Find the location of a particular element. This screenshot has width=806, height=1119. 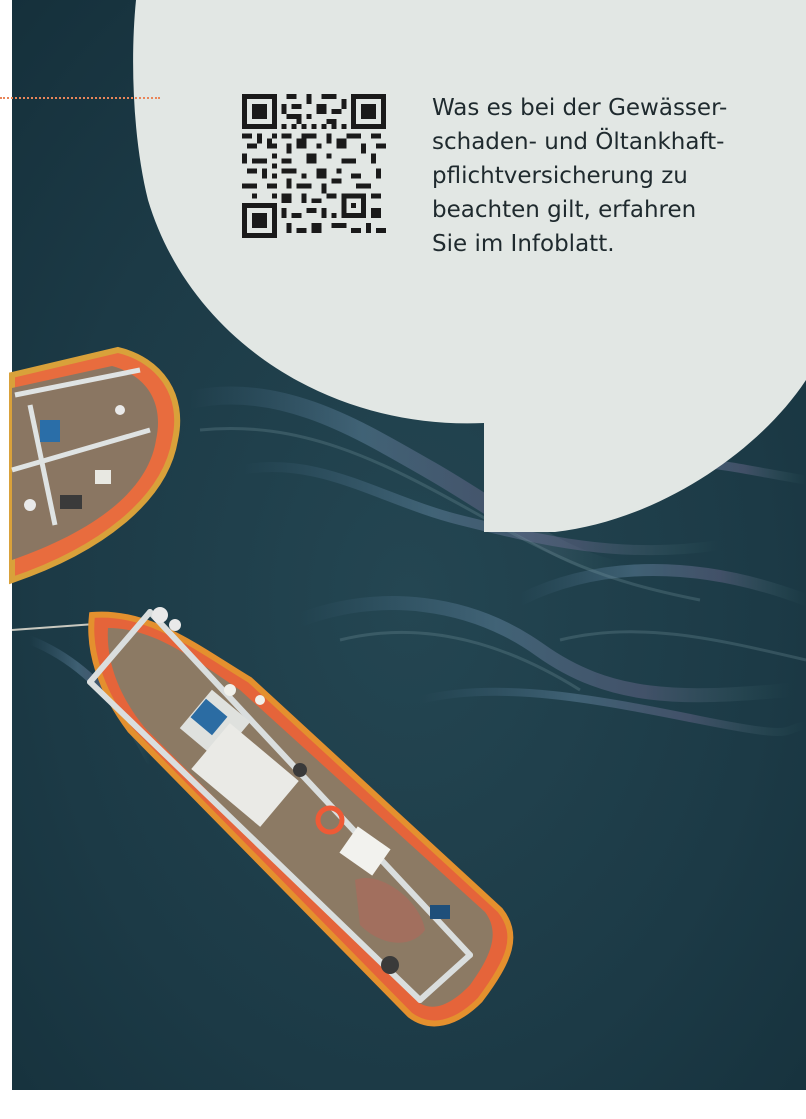

info-line: Was es bei der Gewässer- is located at coordinates (580, 108).